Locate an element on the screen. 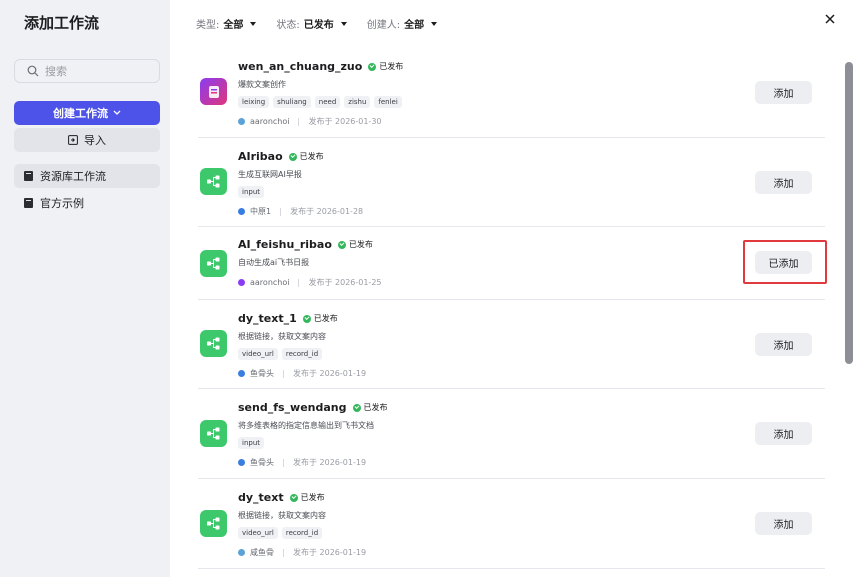 The height and width of the screenshot is (577, 853). workflow-name-row: AI_feishu_ribao 已发布 is located at coordinates (305, 244).